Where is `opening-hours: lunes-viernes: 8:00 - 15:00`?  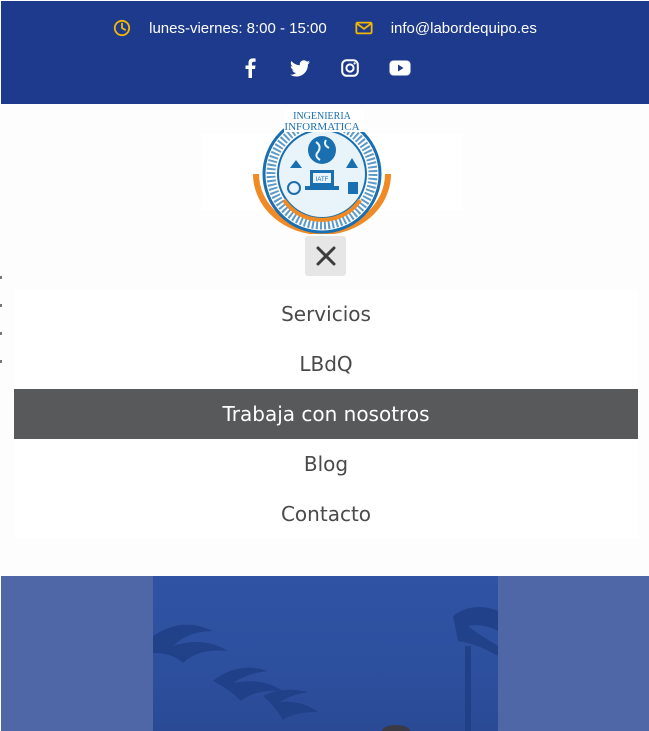
opening-hours: lunes-viernes: 8:00 - 15:00 is located at coordinates (220, 28).